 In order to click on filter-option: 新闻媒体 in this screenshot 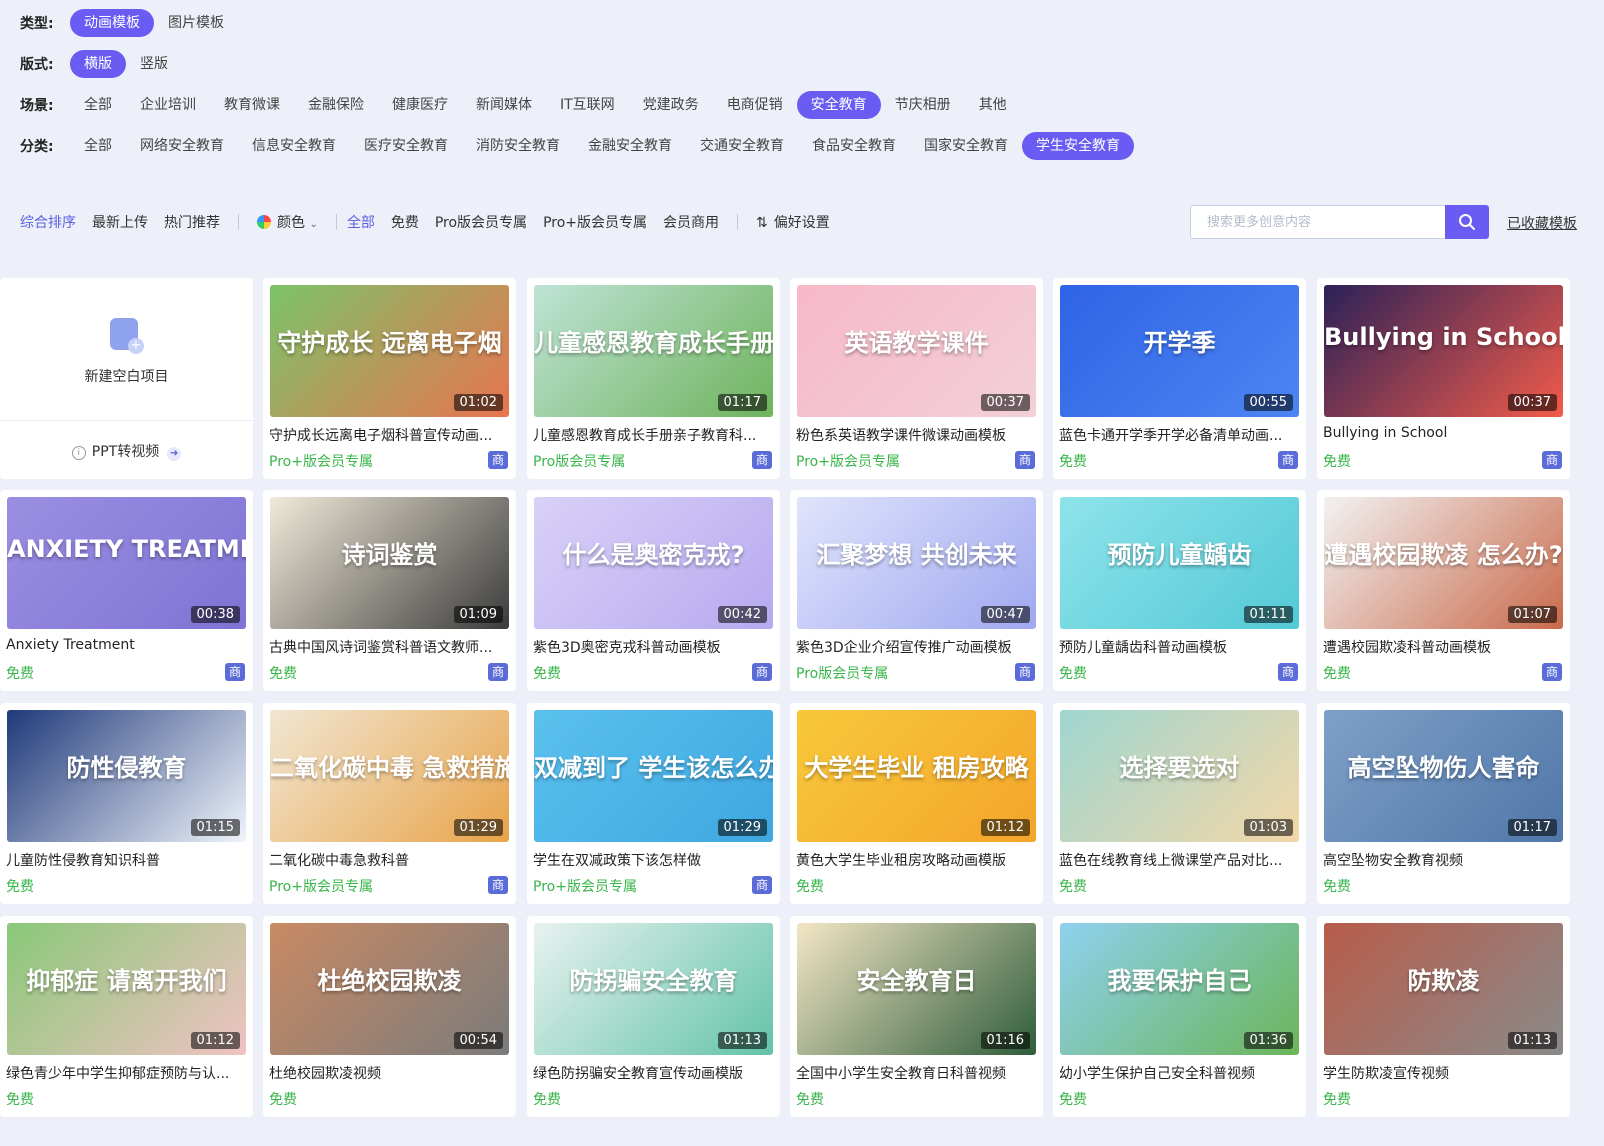, I will do `click(504, 105)`.